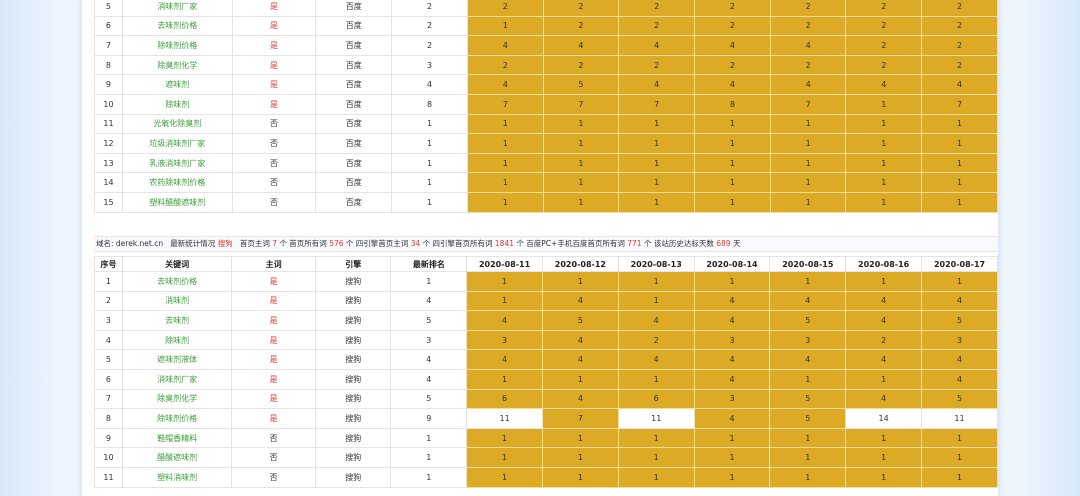 This screenshot has width=1080, height=496. I want to click on home-all-label: 个 首页所有词, so click(303, 243).